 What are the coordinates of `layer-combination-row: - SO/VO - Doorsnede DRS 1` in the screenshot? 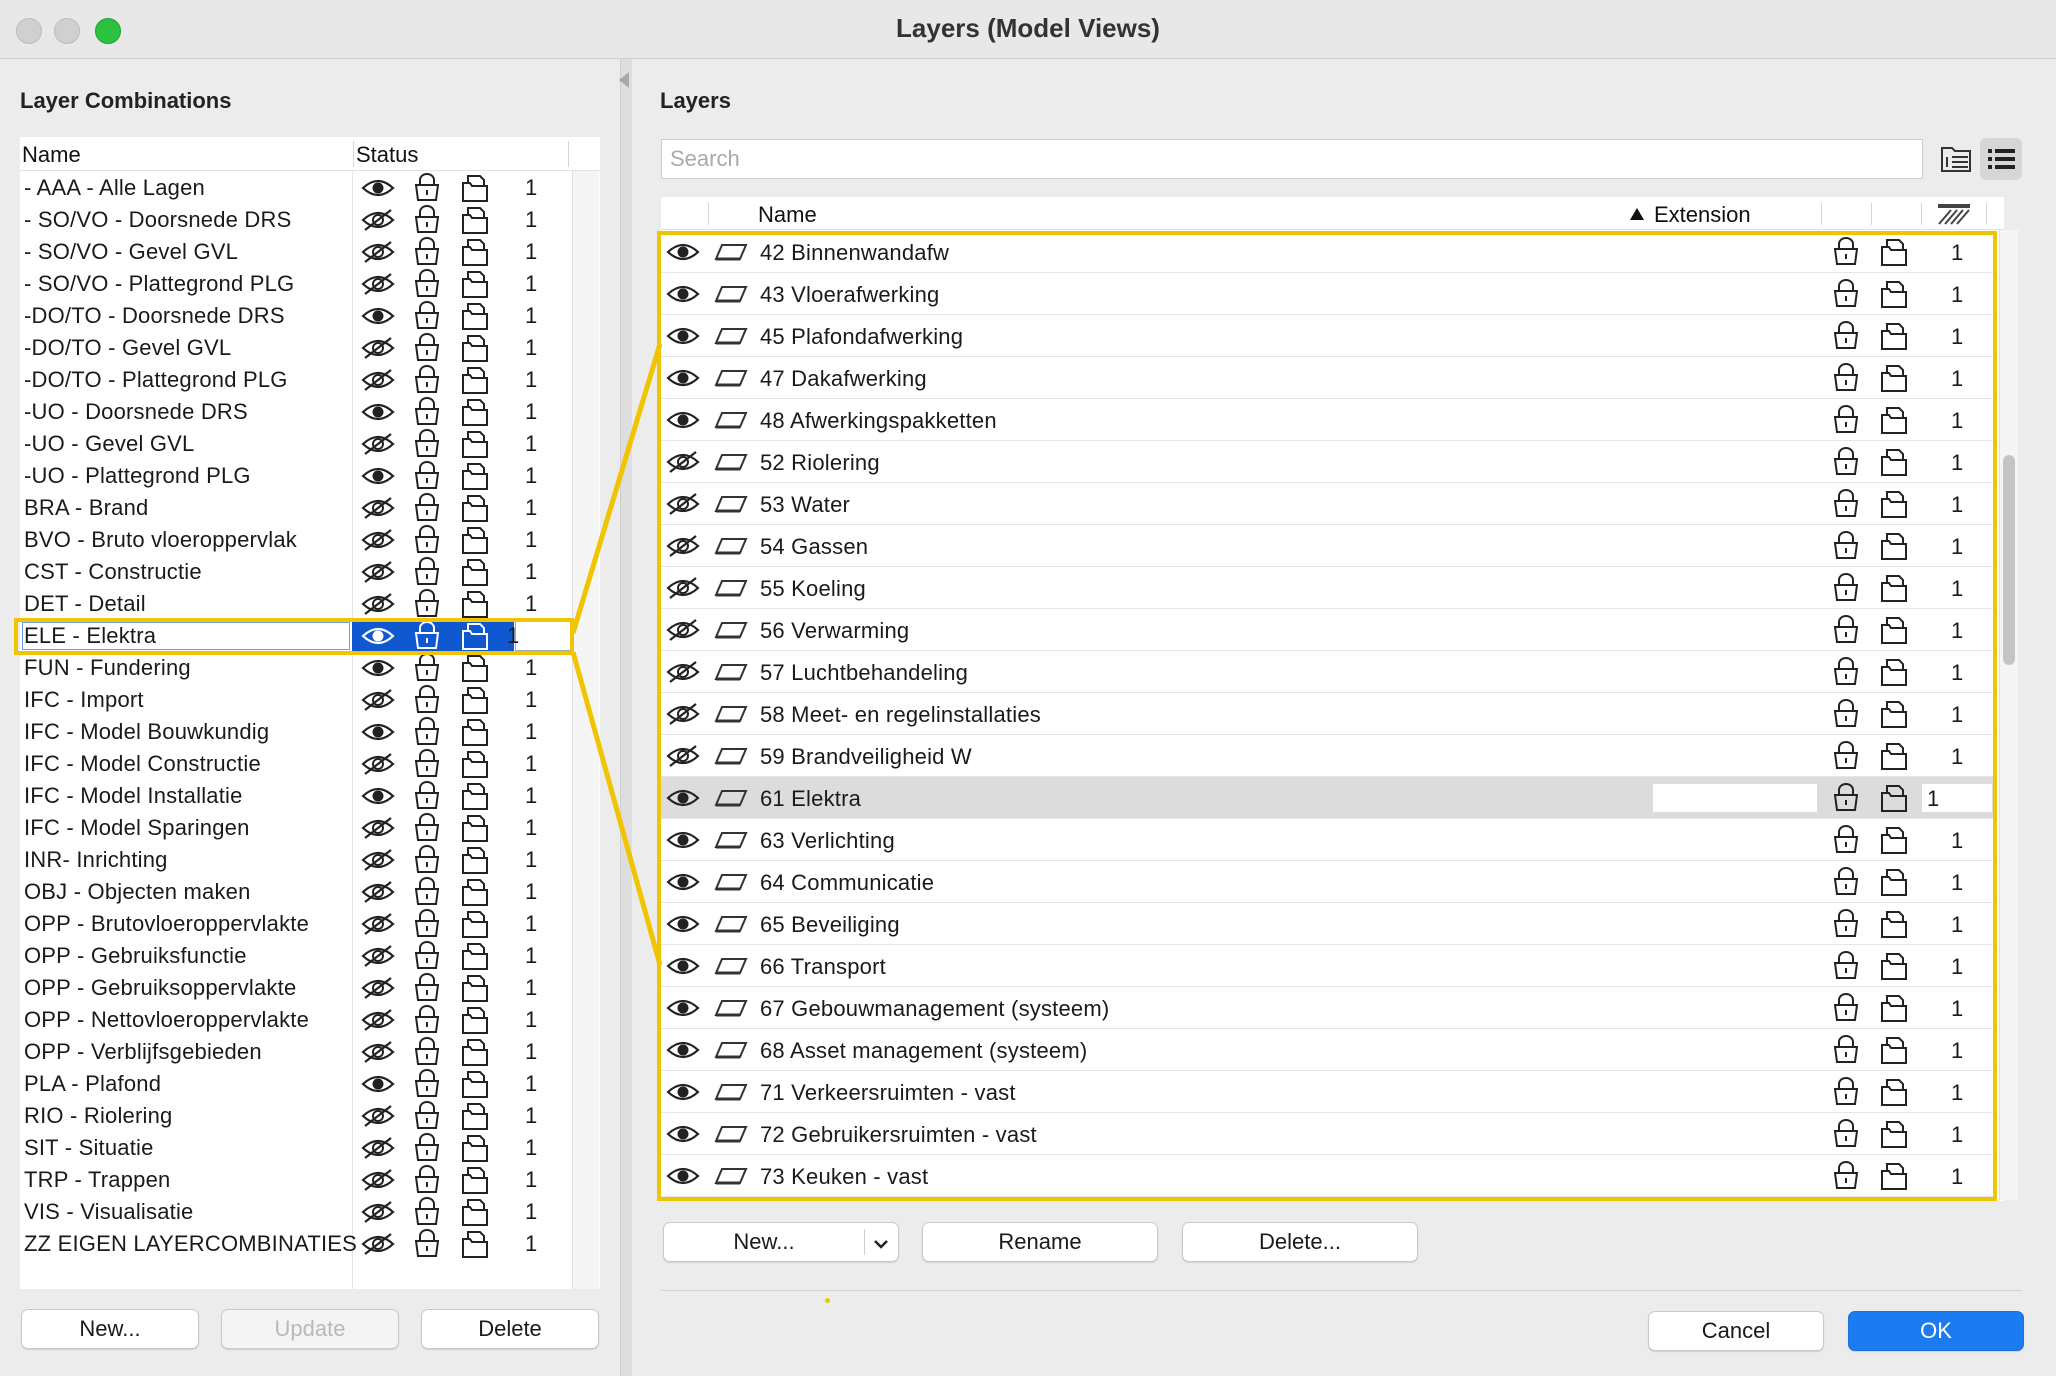 It's located at (300, 220).